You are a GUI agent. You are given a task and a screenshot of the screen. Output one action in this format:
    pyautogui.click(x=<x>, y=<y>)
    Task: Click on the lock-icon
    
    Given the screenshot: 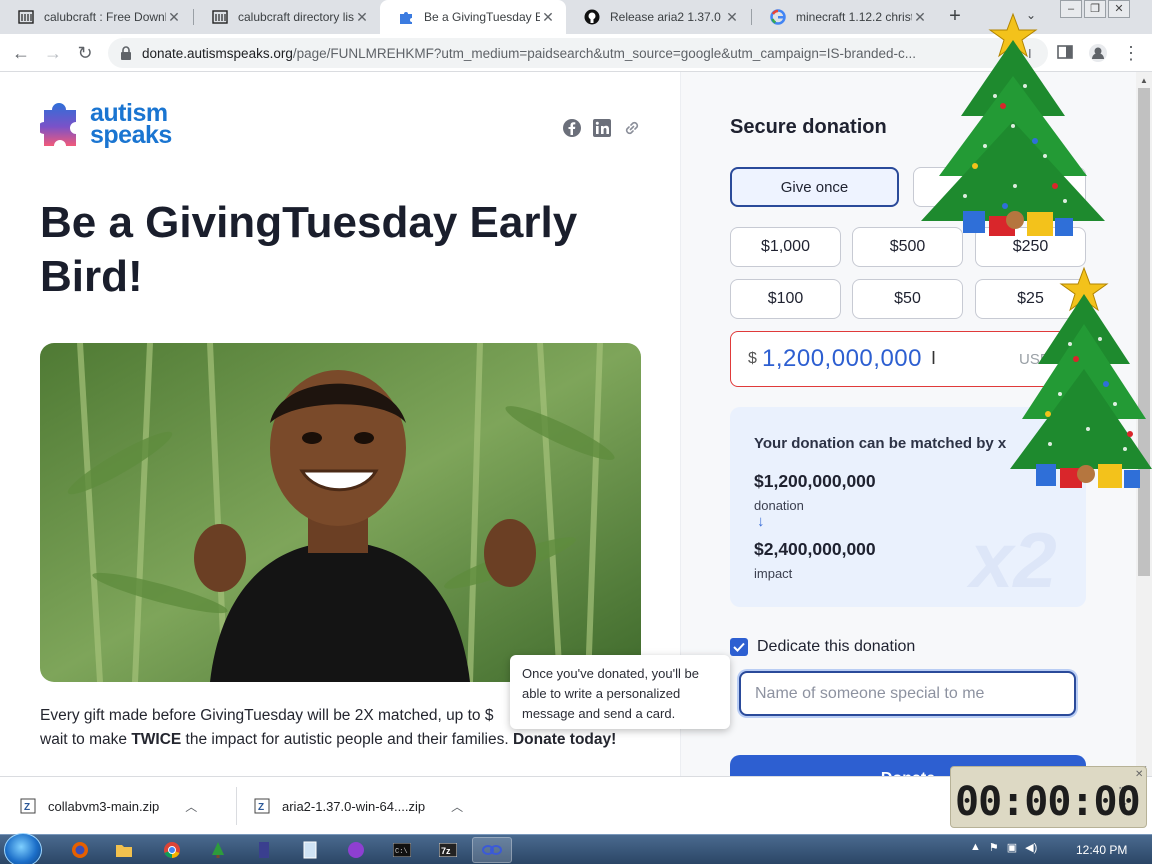 What is the action you would take?
    pyautogui.click(x=127, y=53)
    